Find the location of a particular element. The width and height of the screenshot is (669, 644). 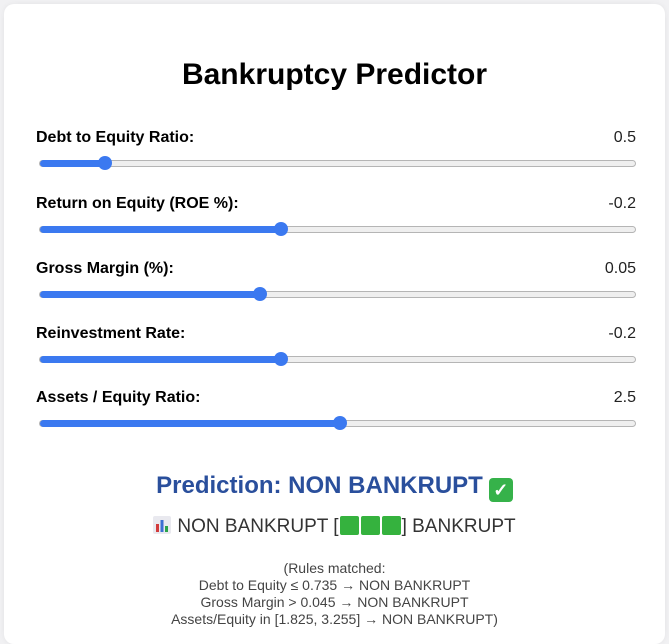

slider-label: Debt to Equity Ratio: is located at coordinates (115, 137).